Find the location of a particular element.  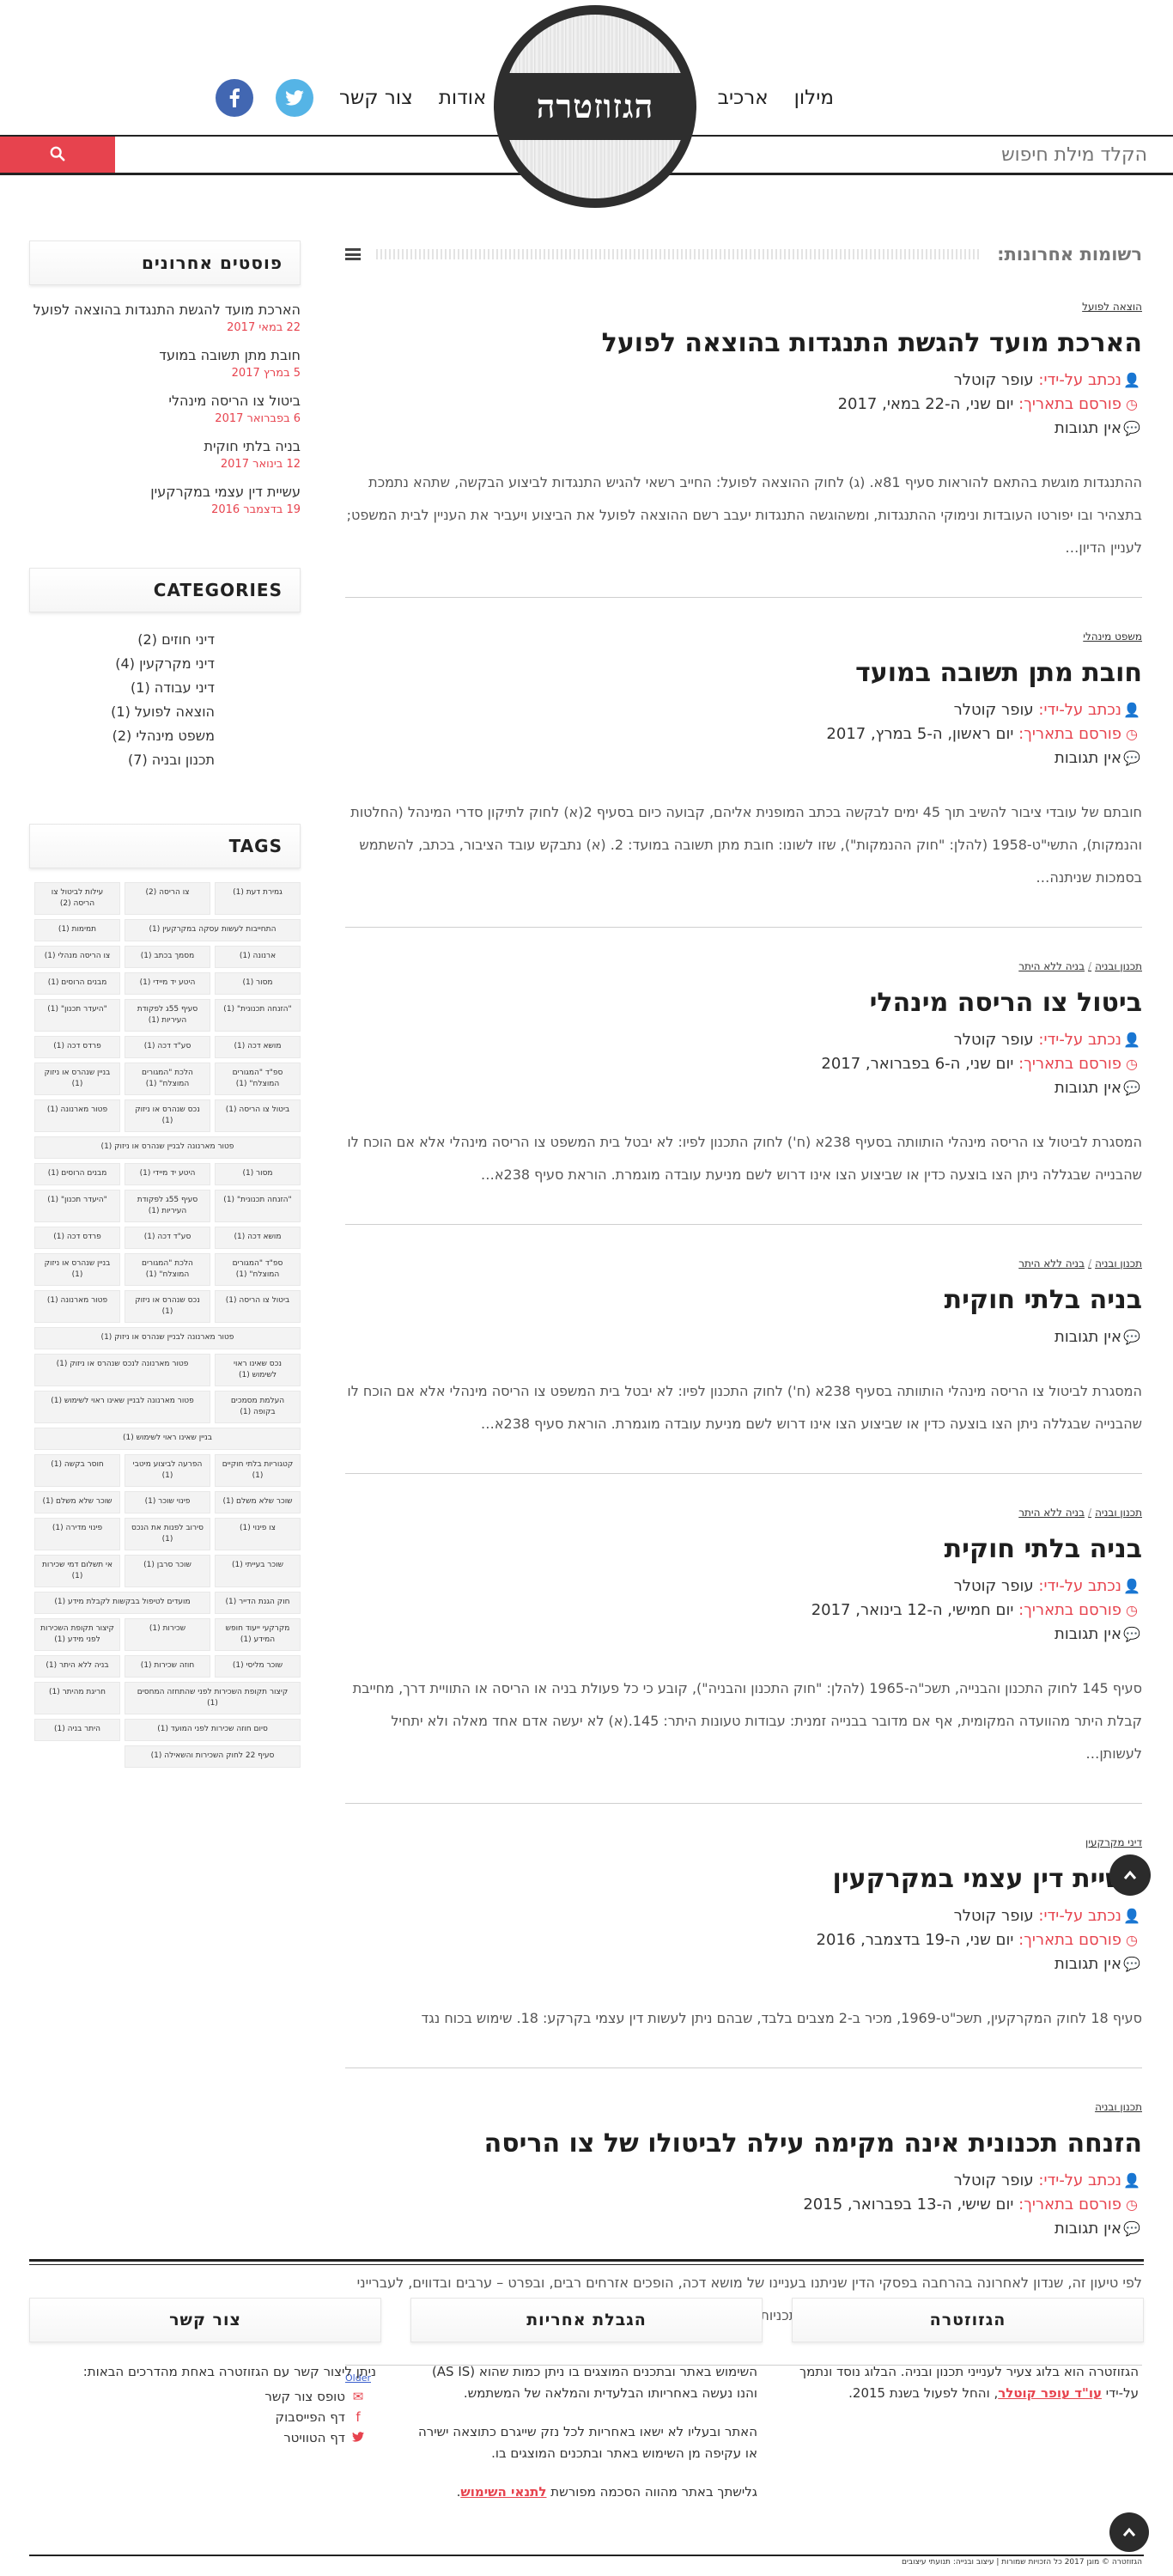

tag-link: סעיף 55ג לפקודת העיריות (1) is located at coordinates (167, 1206).